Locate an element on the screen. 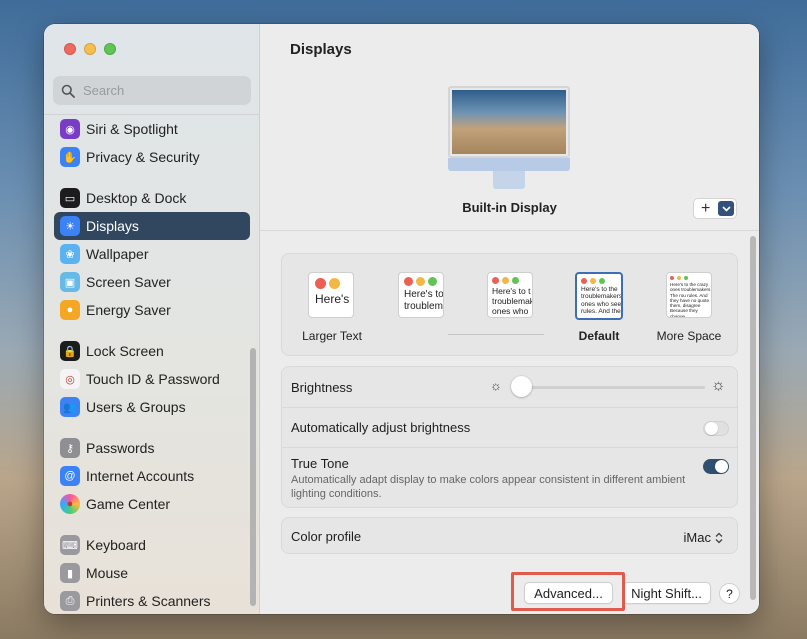 The width and height of the screenshot is (807, 639). brightness-label: Brightness is located at coordinates (322, 387).